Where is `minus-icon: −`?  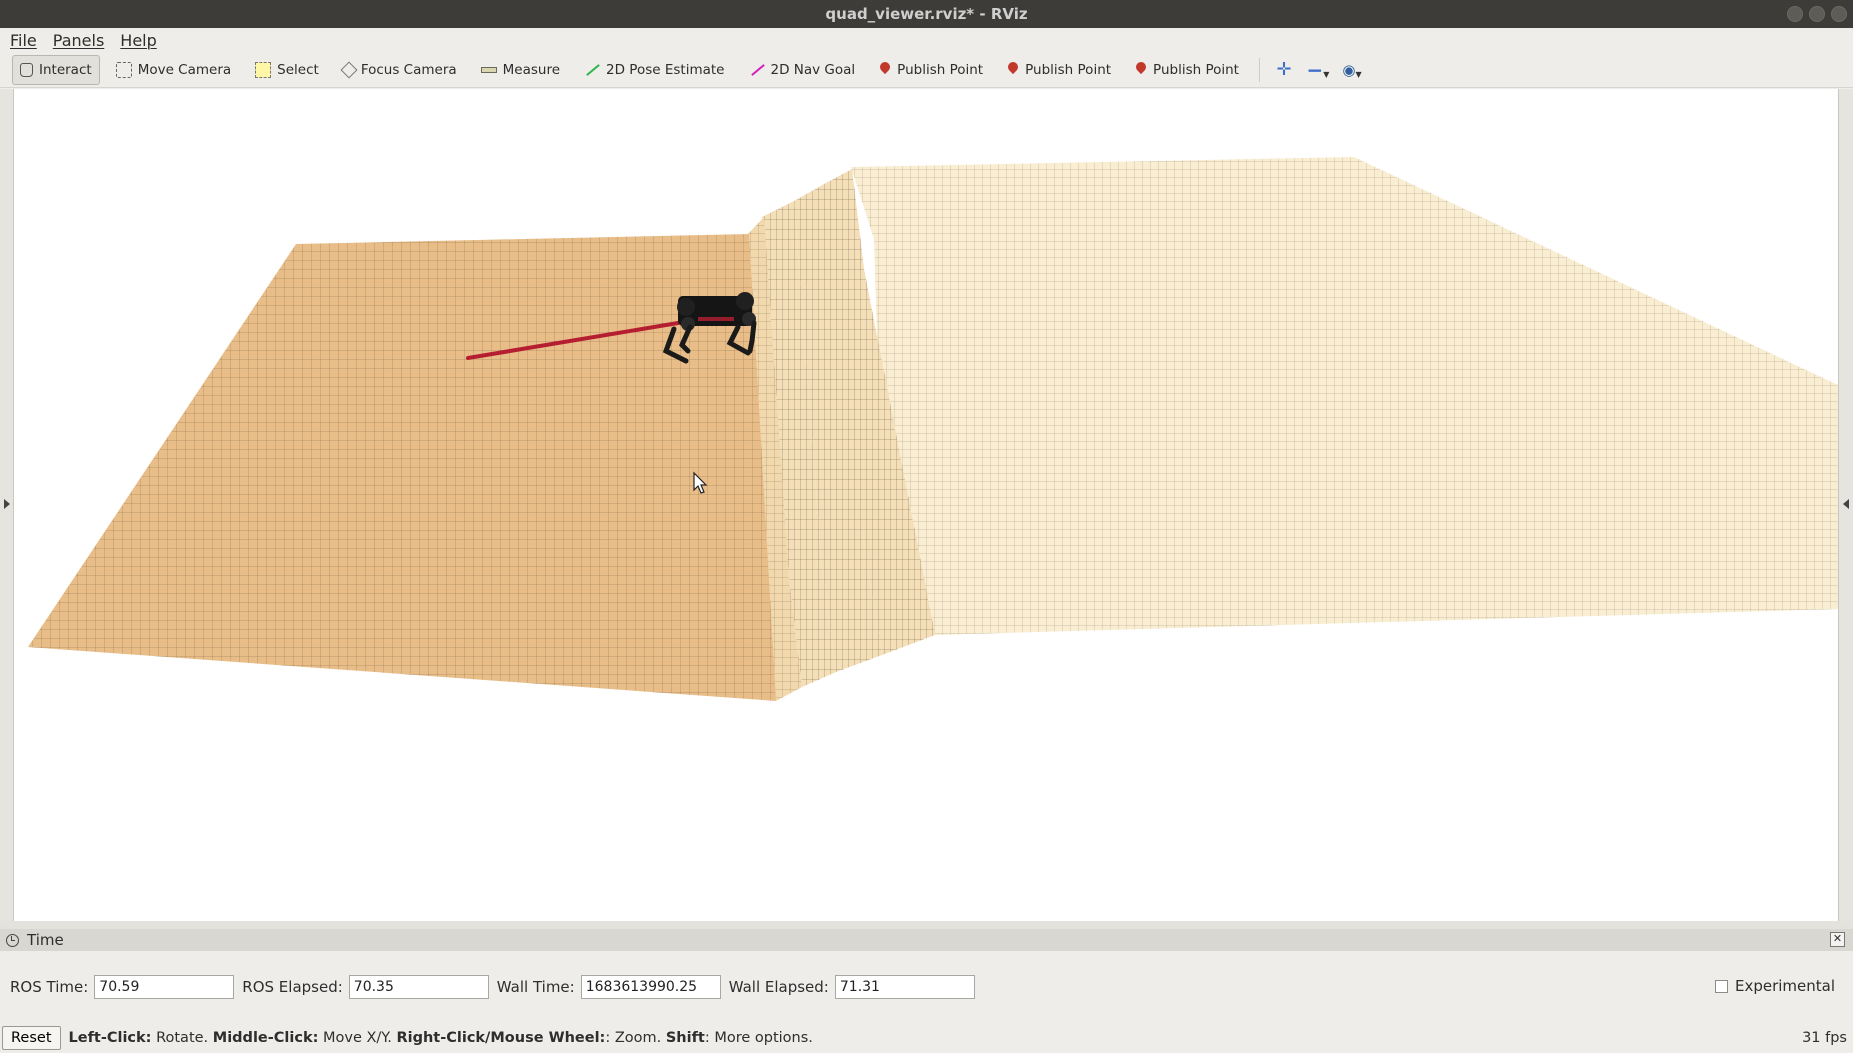 minus-icon: − is located at coordinates (1315, 69).